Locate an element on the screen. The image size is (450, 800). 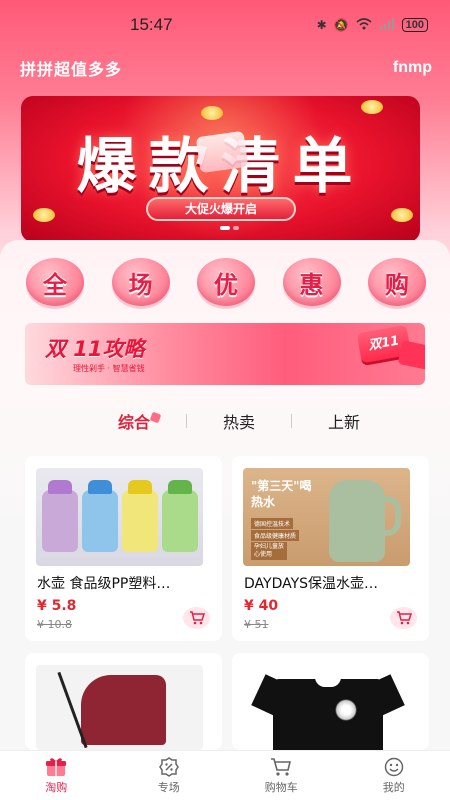
battery-icon: 100 is located at coordinates (414, 25).